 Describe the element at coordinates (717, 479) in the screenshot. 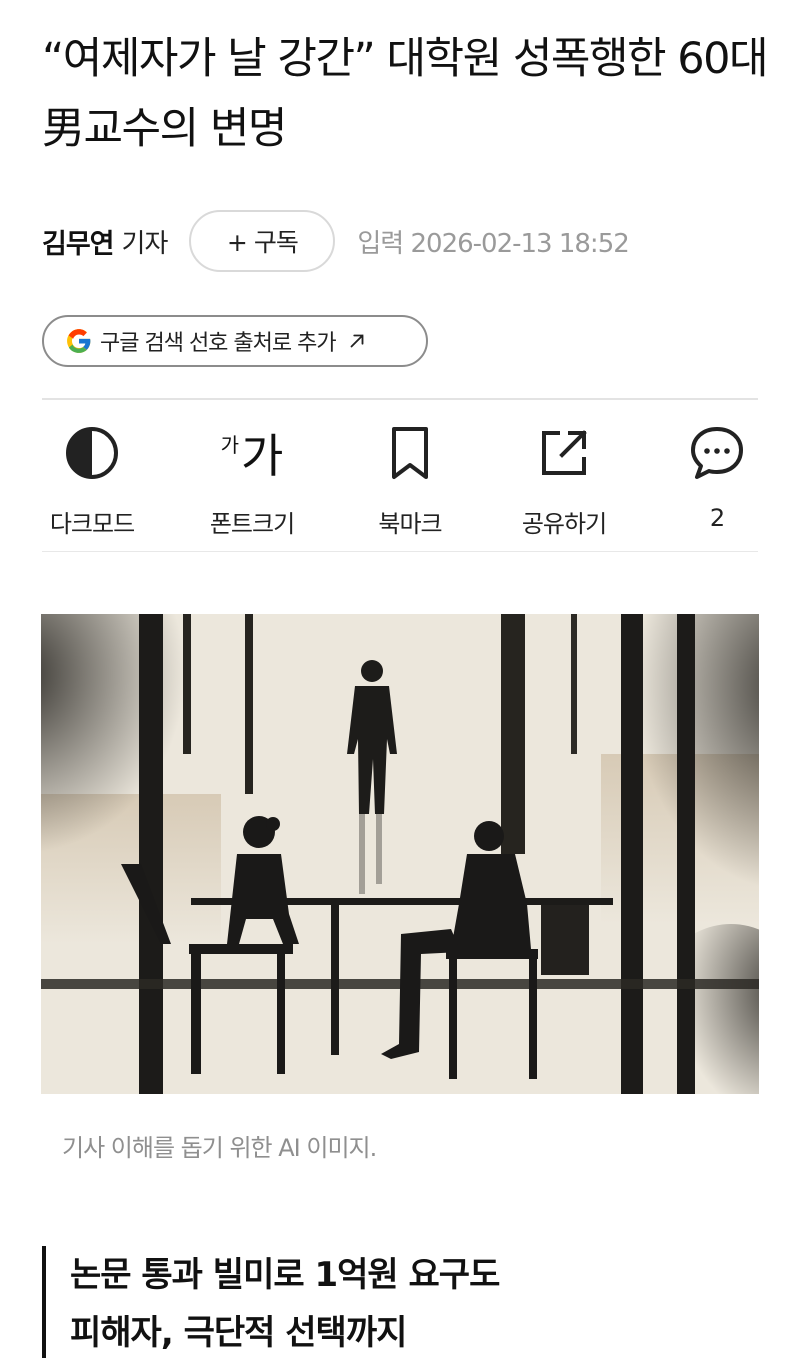

I see `comments-button: 2` at that location.